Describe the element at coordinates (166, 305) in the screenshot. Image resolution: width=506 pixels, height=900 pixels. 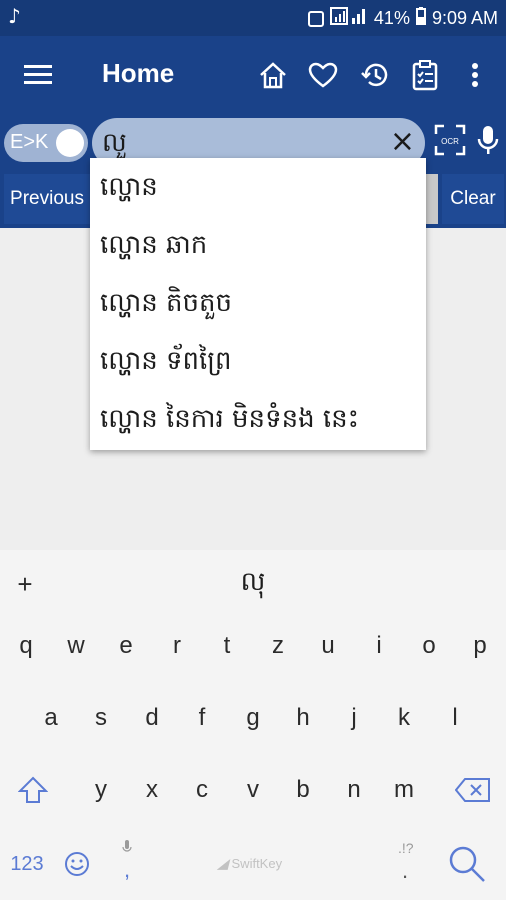
I see `suggestion-item: ល្ហោន តិចតួច` at that location.